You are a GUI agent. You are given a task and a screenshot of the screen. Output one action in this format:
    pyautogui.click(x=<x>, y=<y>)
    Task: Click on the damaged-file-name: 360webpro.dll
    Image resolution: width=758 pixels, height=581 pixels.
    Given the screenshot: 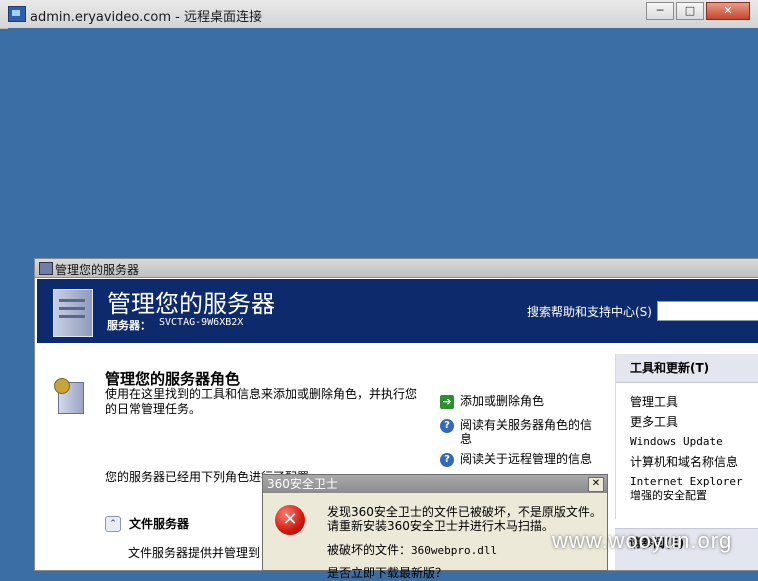 What is the action you would take?
    pyautogui.click(x=454, y=550)
    